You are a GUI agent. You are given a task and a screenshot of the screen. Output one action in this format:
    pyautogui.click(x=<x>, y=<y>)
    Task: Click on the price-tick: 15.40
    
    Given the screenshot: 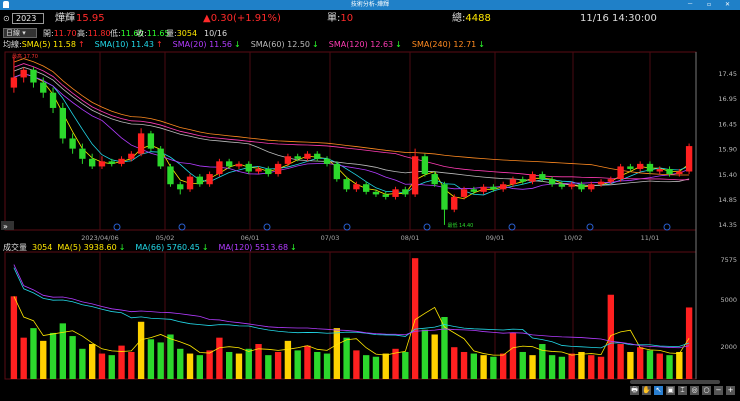 What is the action you would take?
    pyautogui.click(x=727, y=175)
    